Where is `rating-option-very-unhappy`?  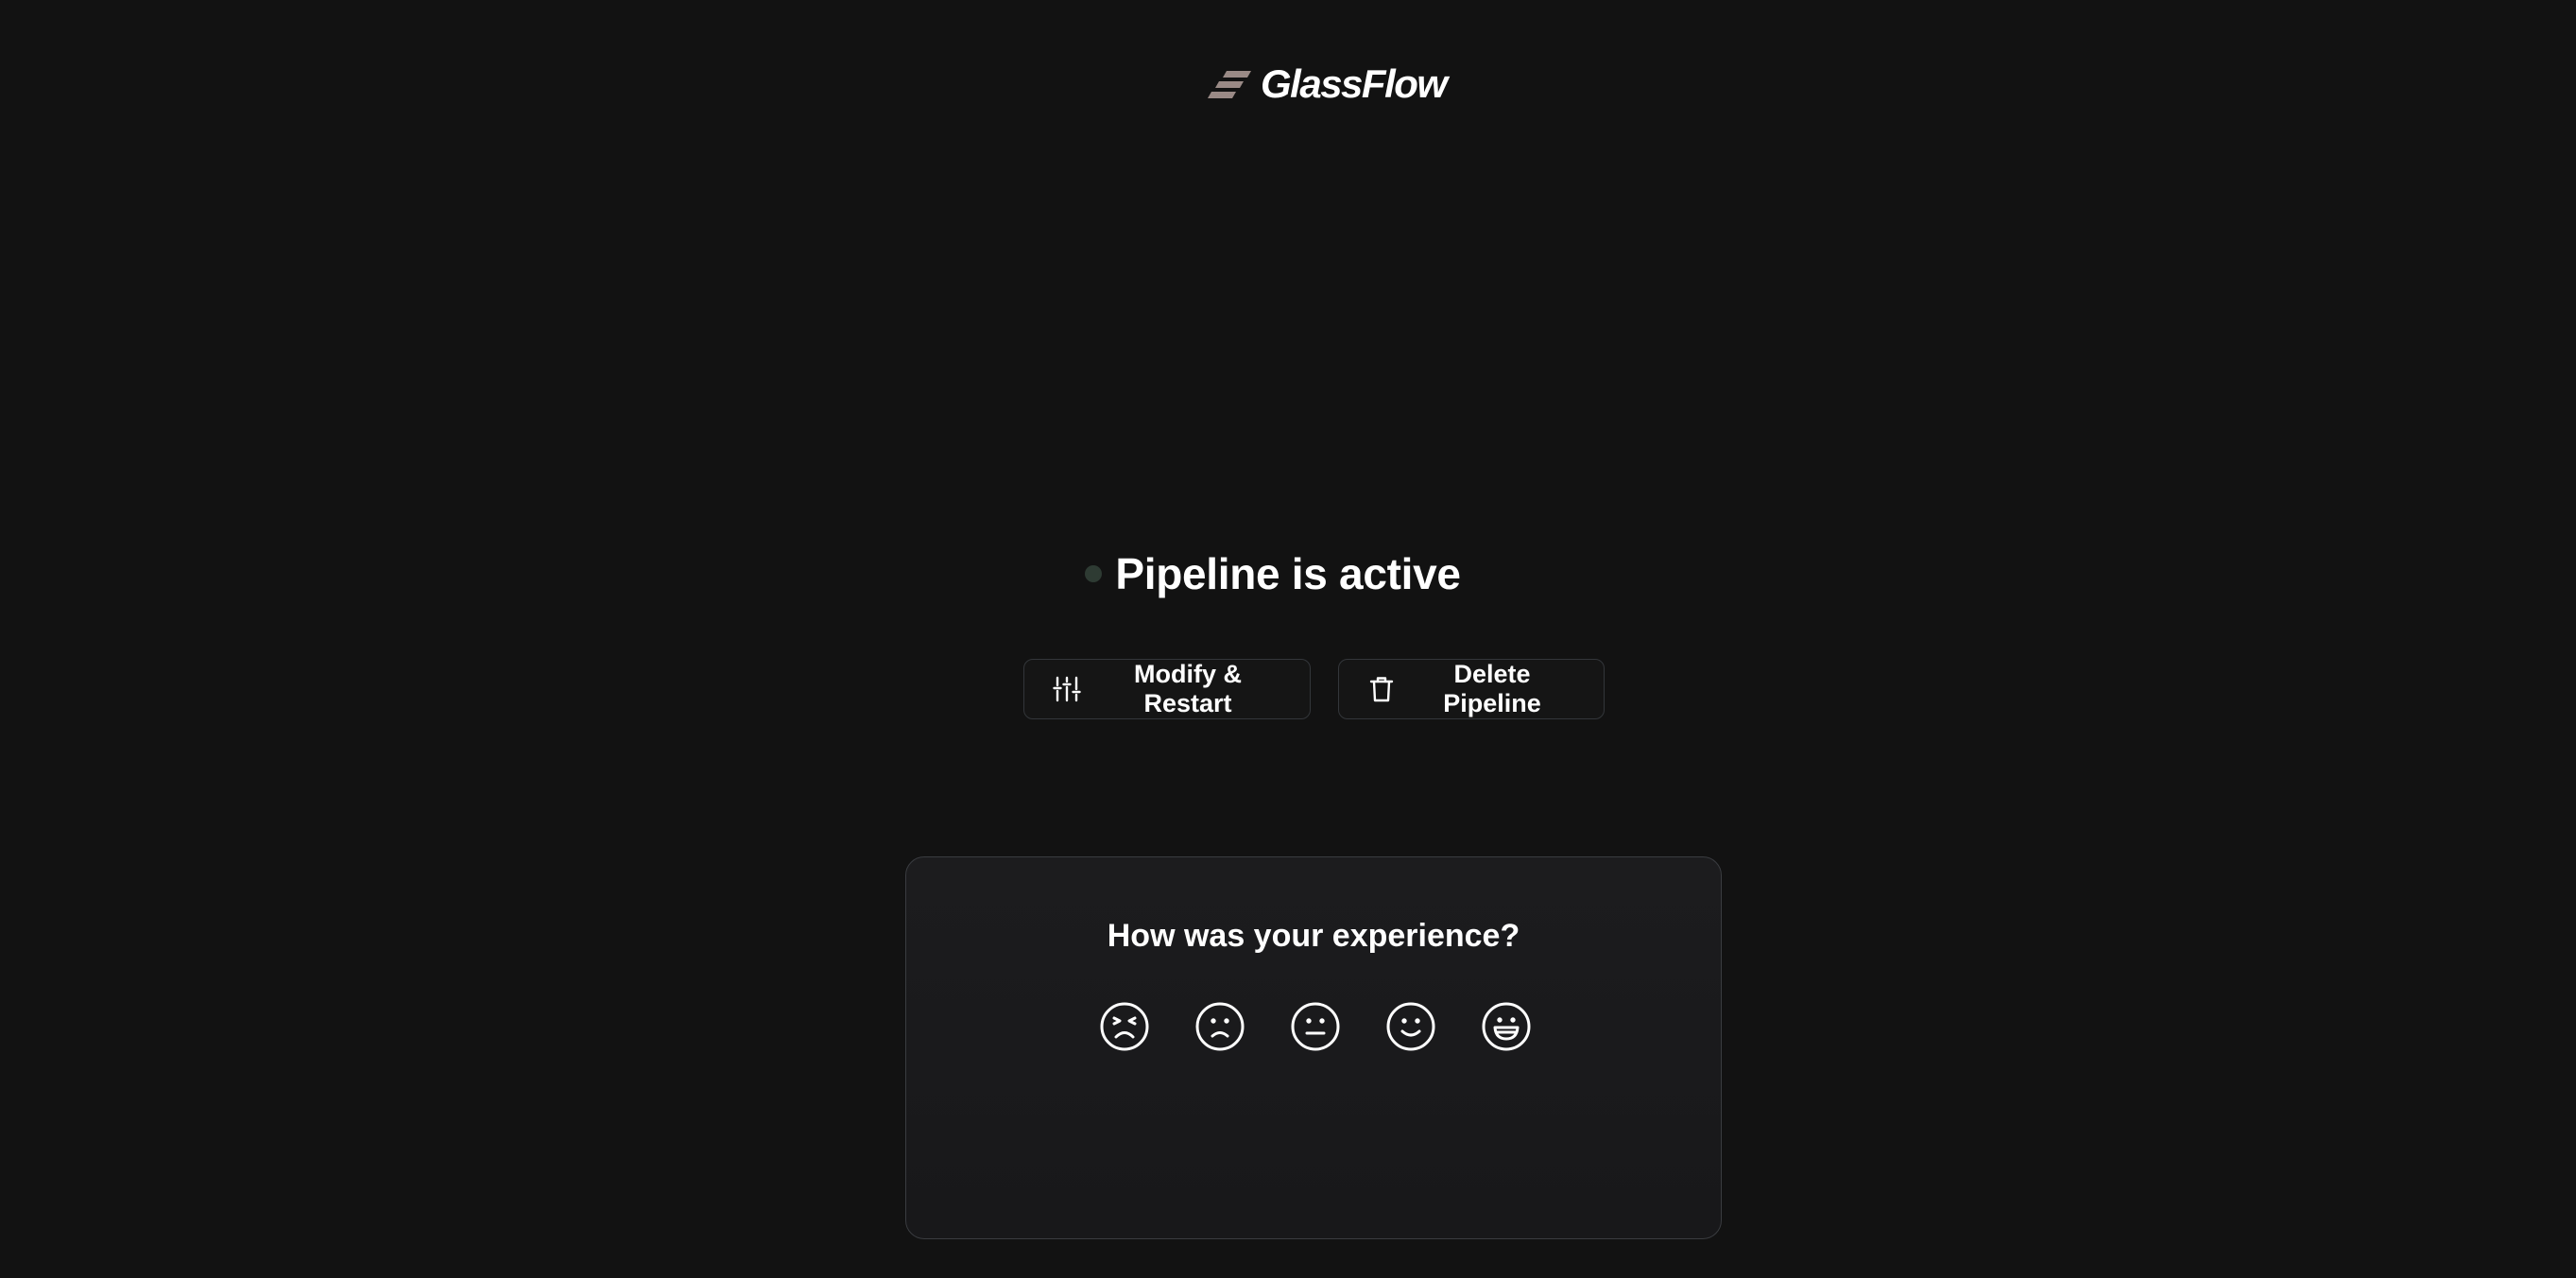 rating-option-very-unhappy is located at coordinates (1124, 1026).